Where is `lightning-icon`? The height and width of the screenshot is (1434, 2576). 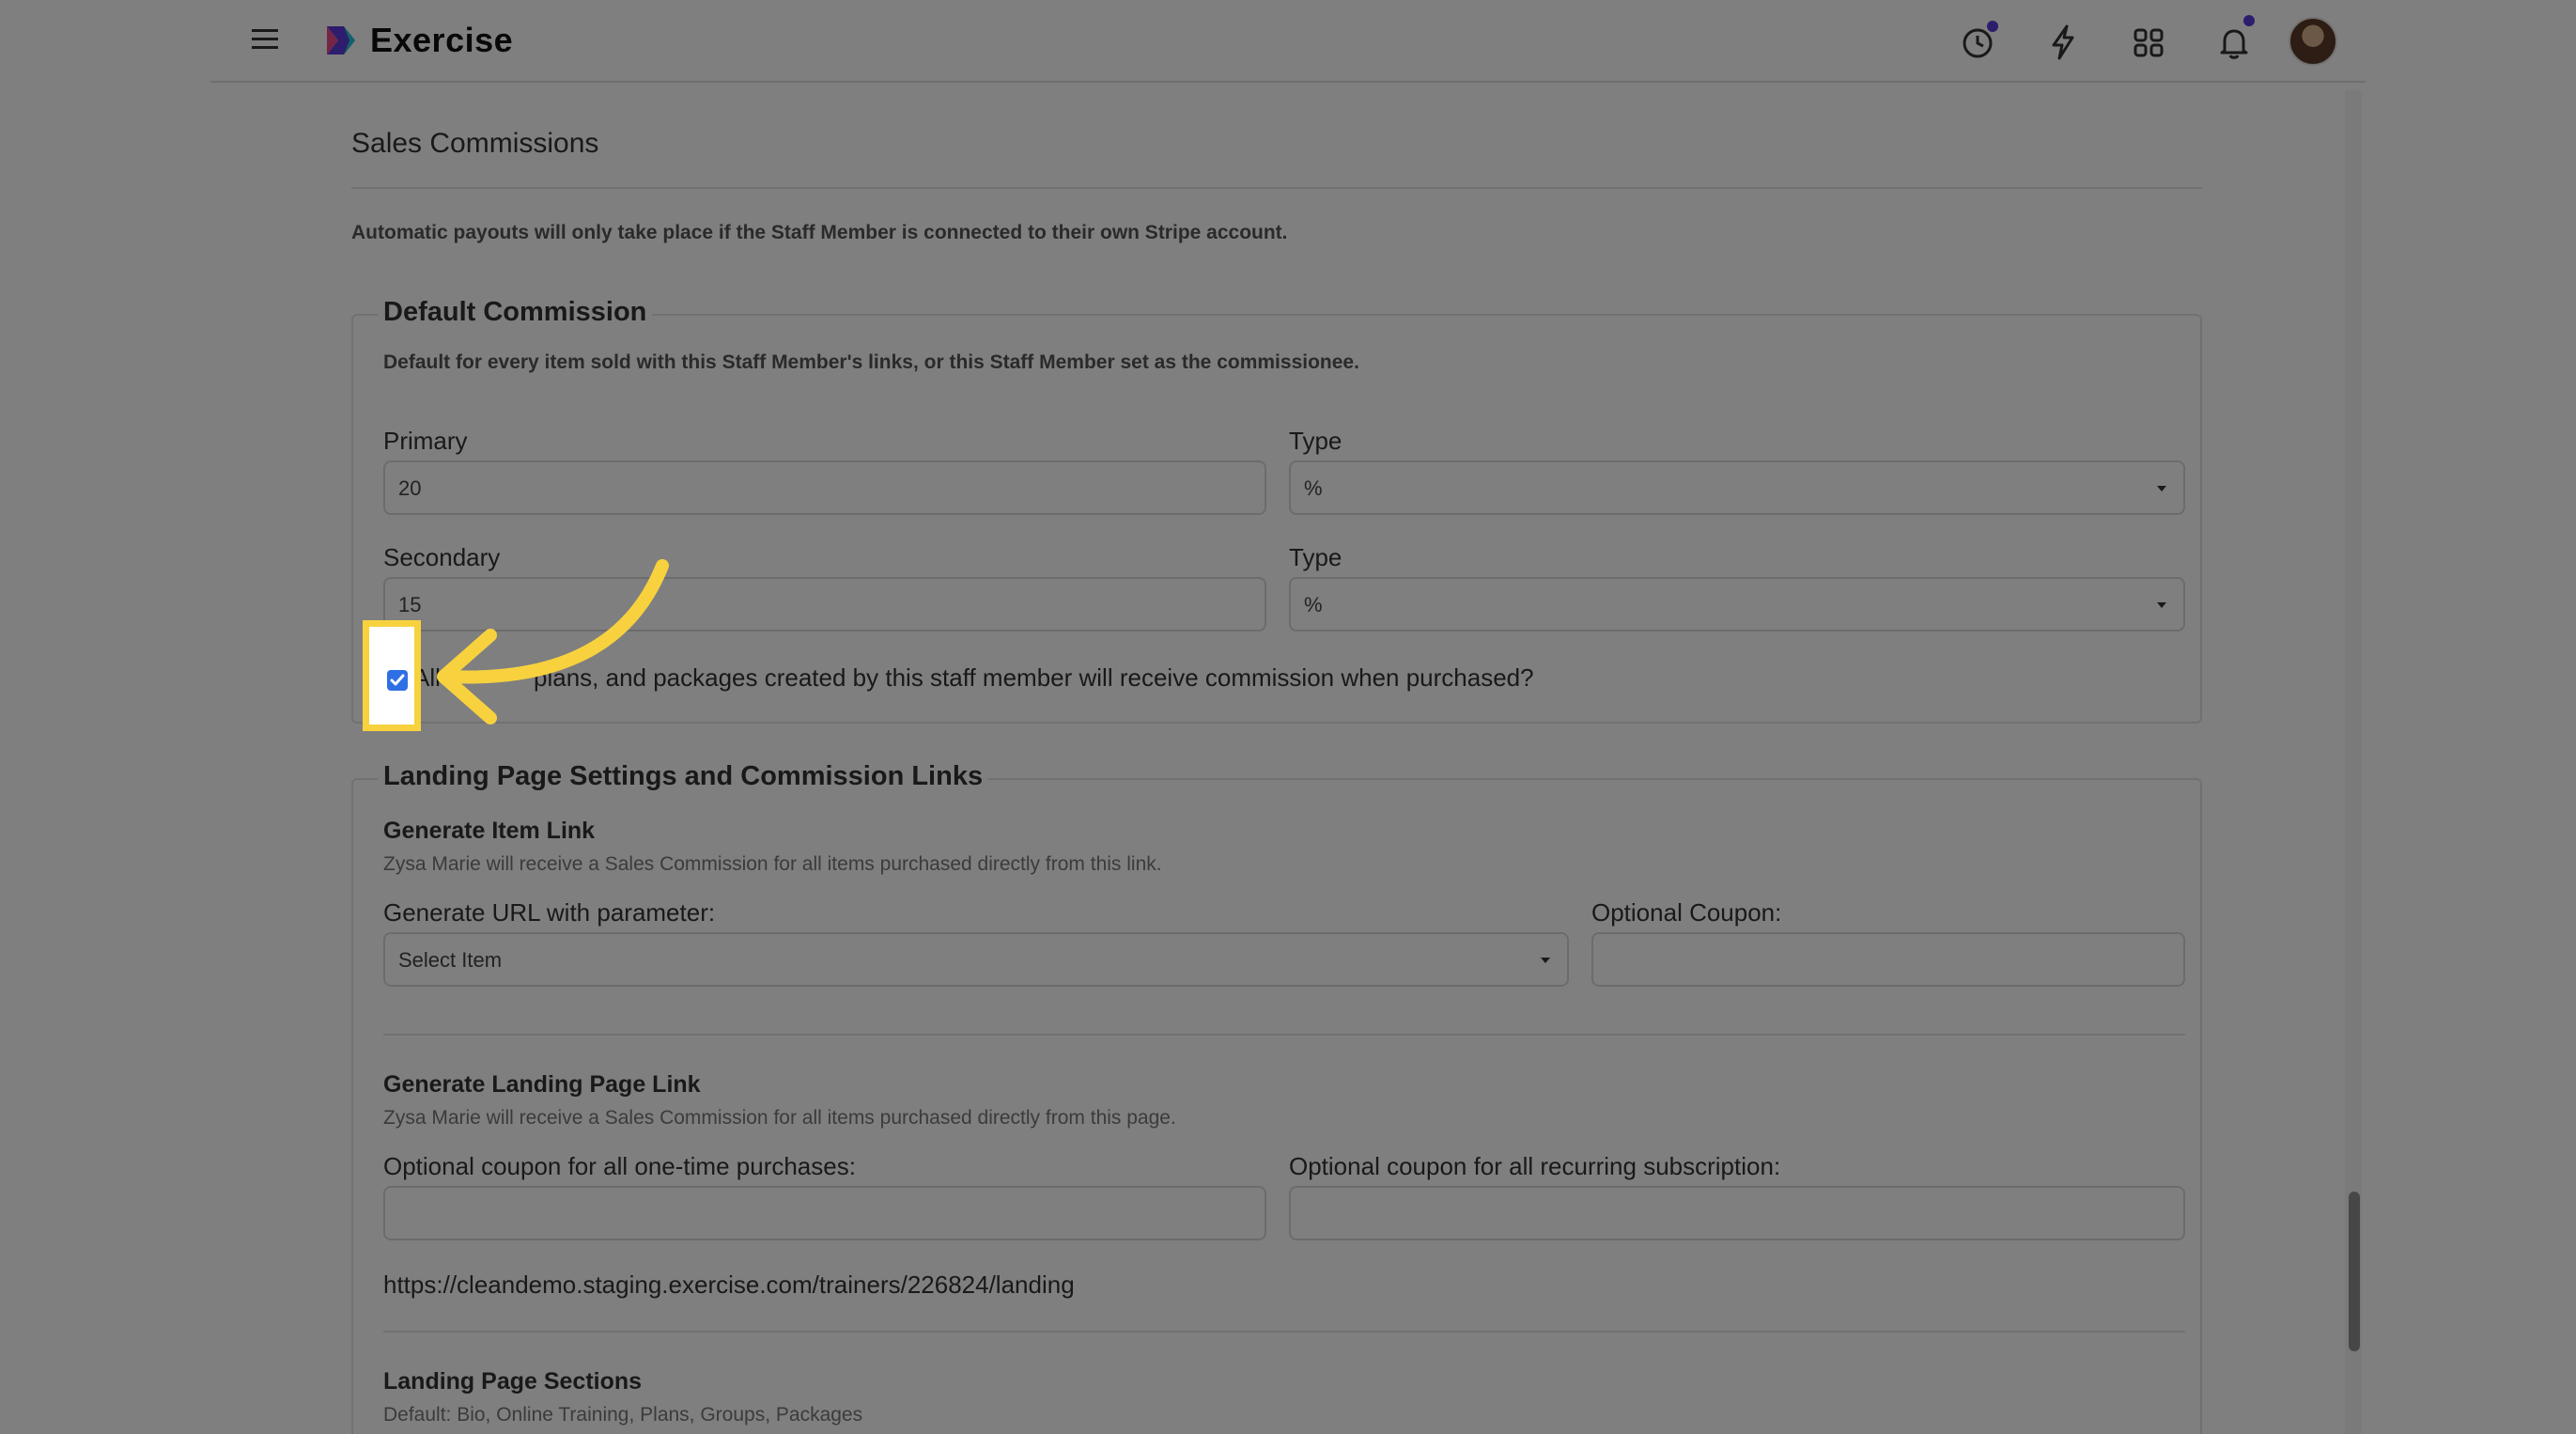
lightning-icon is located at coordinates (2064, 41).